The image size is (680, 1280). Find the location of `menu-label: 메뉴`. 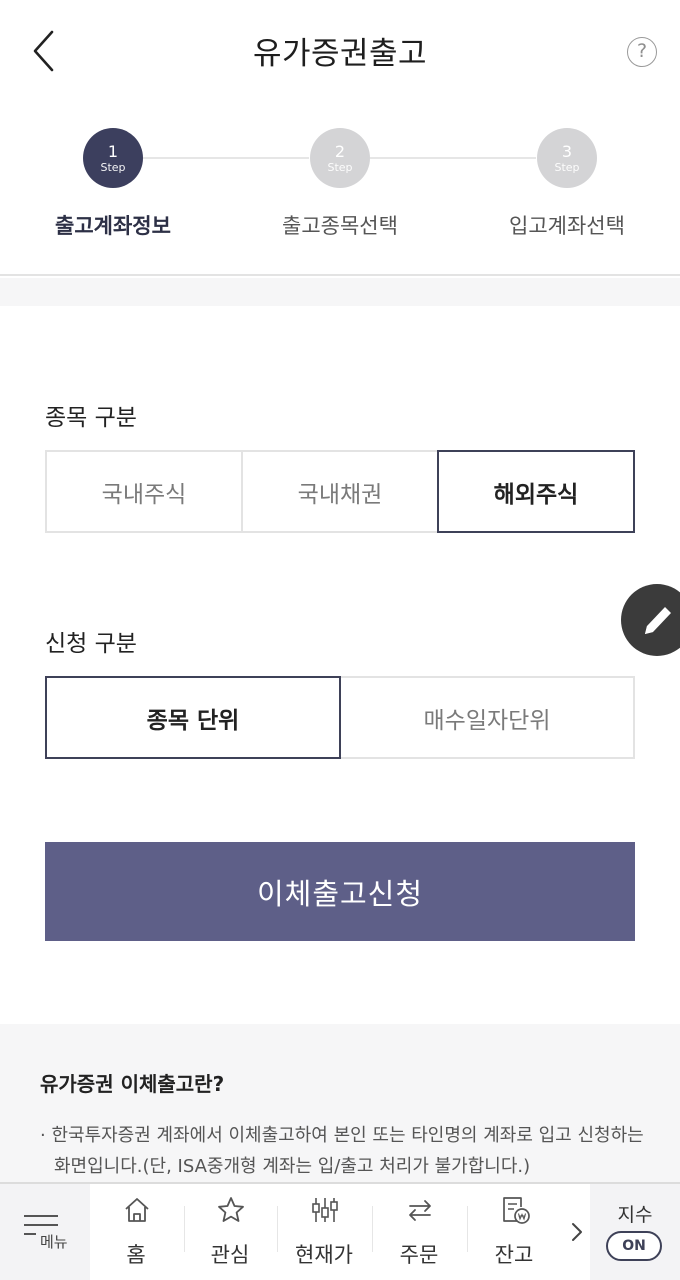

menu-label: 메뉴 is located at coordinates (54, 1242).